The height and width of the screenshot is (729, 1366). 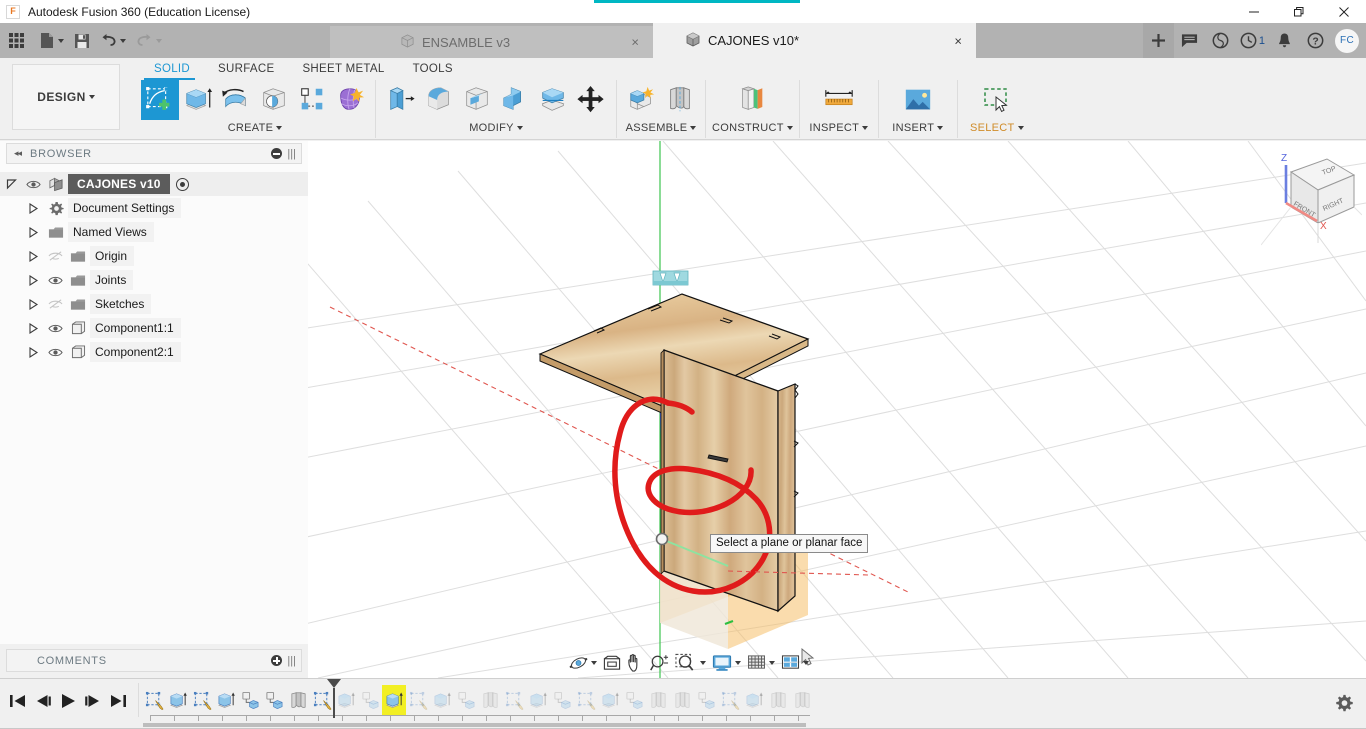 I want to click on timeline-scrollbar, so click(x=474, y=725).